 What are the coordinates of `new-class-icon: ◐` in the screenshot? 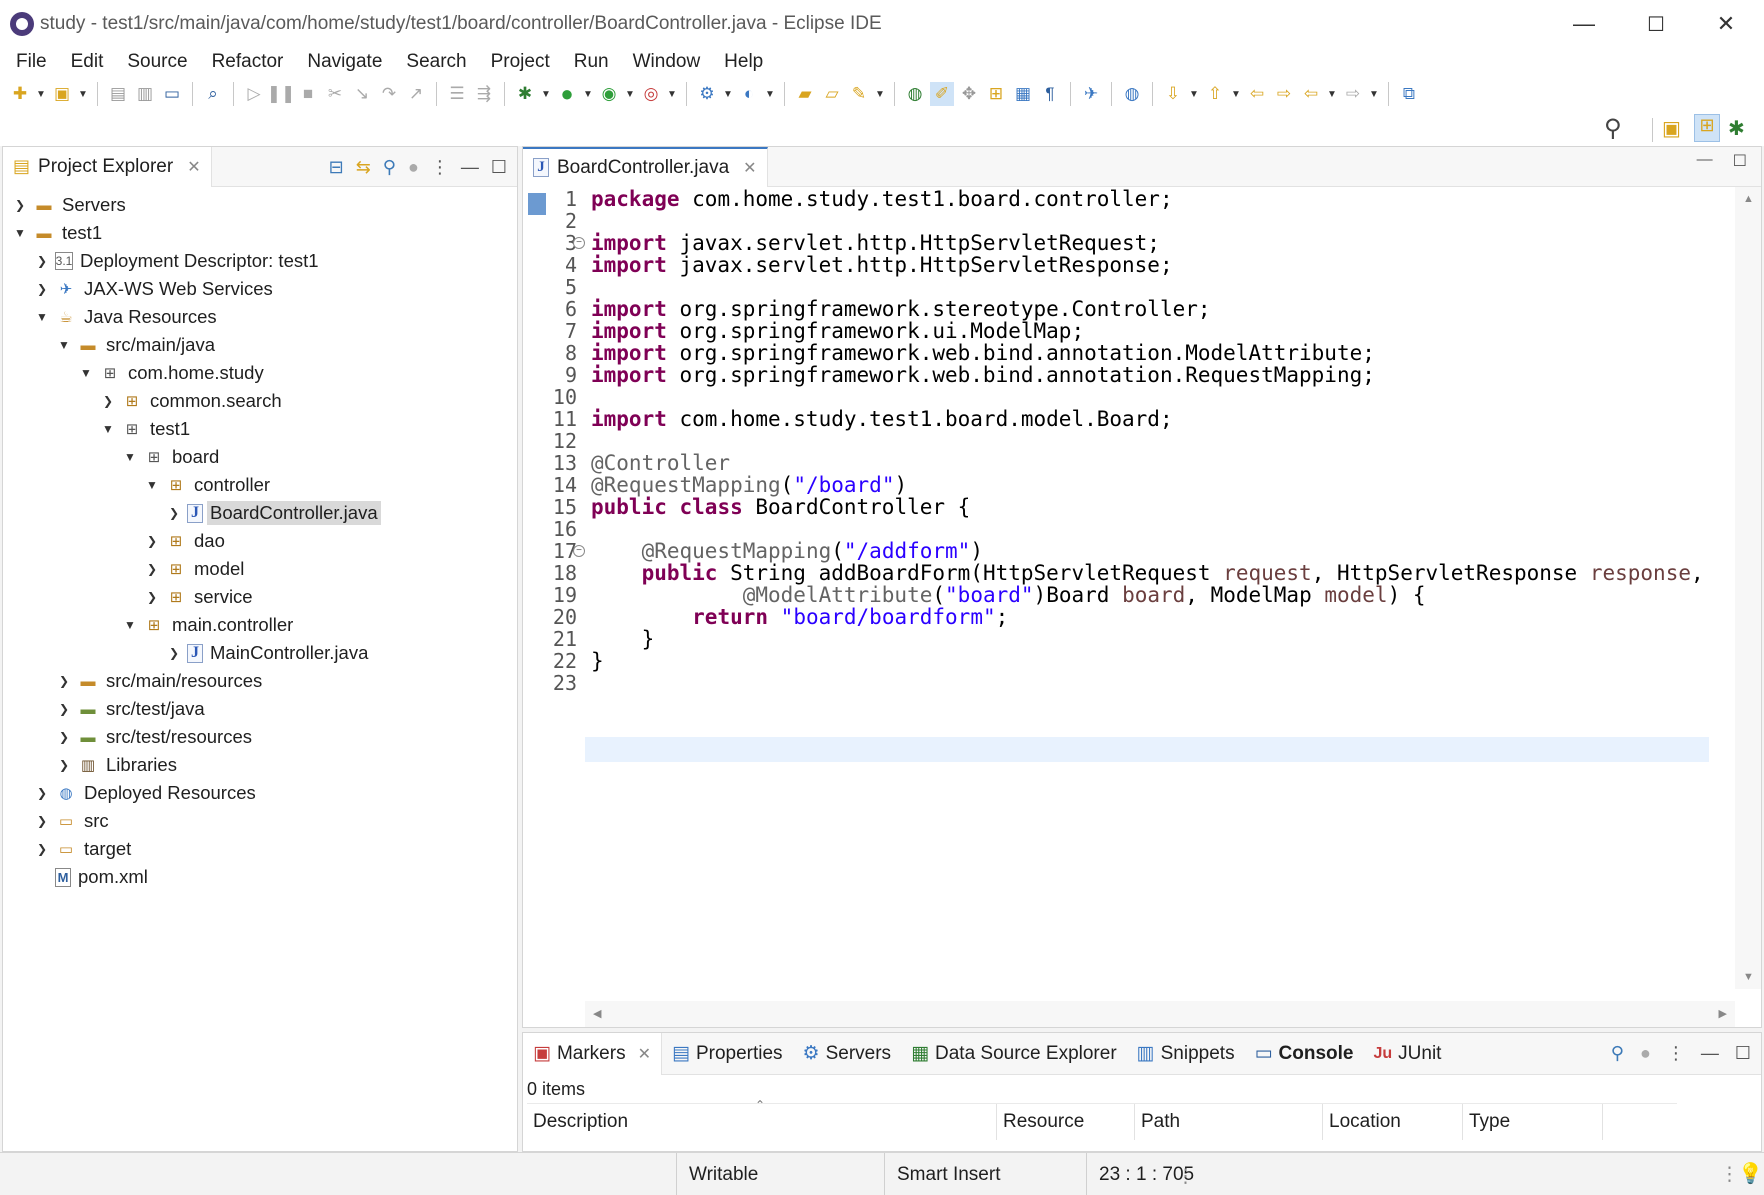 It's located at (749, 94).